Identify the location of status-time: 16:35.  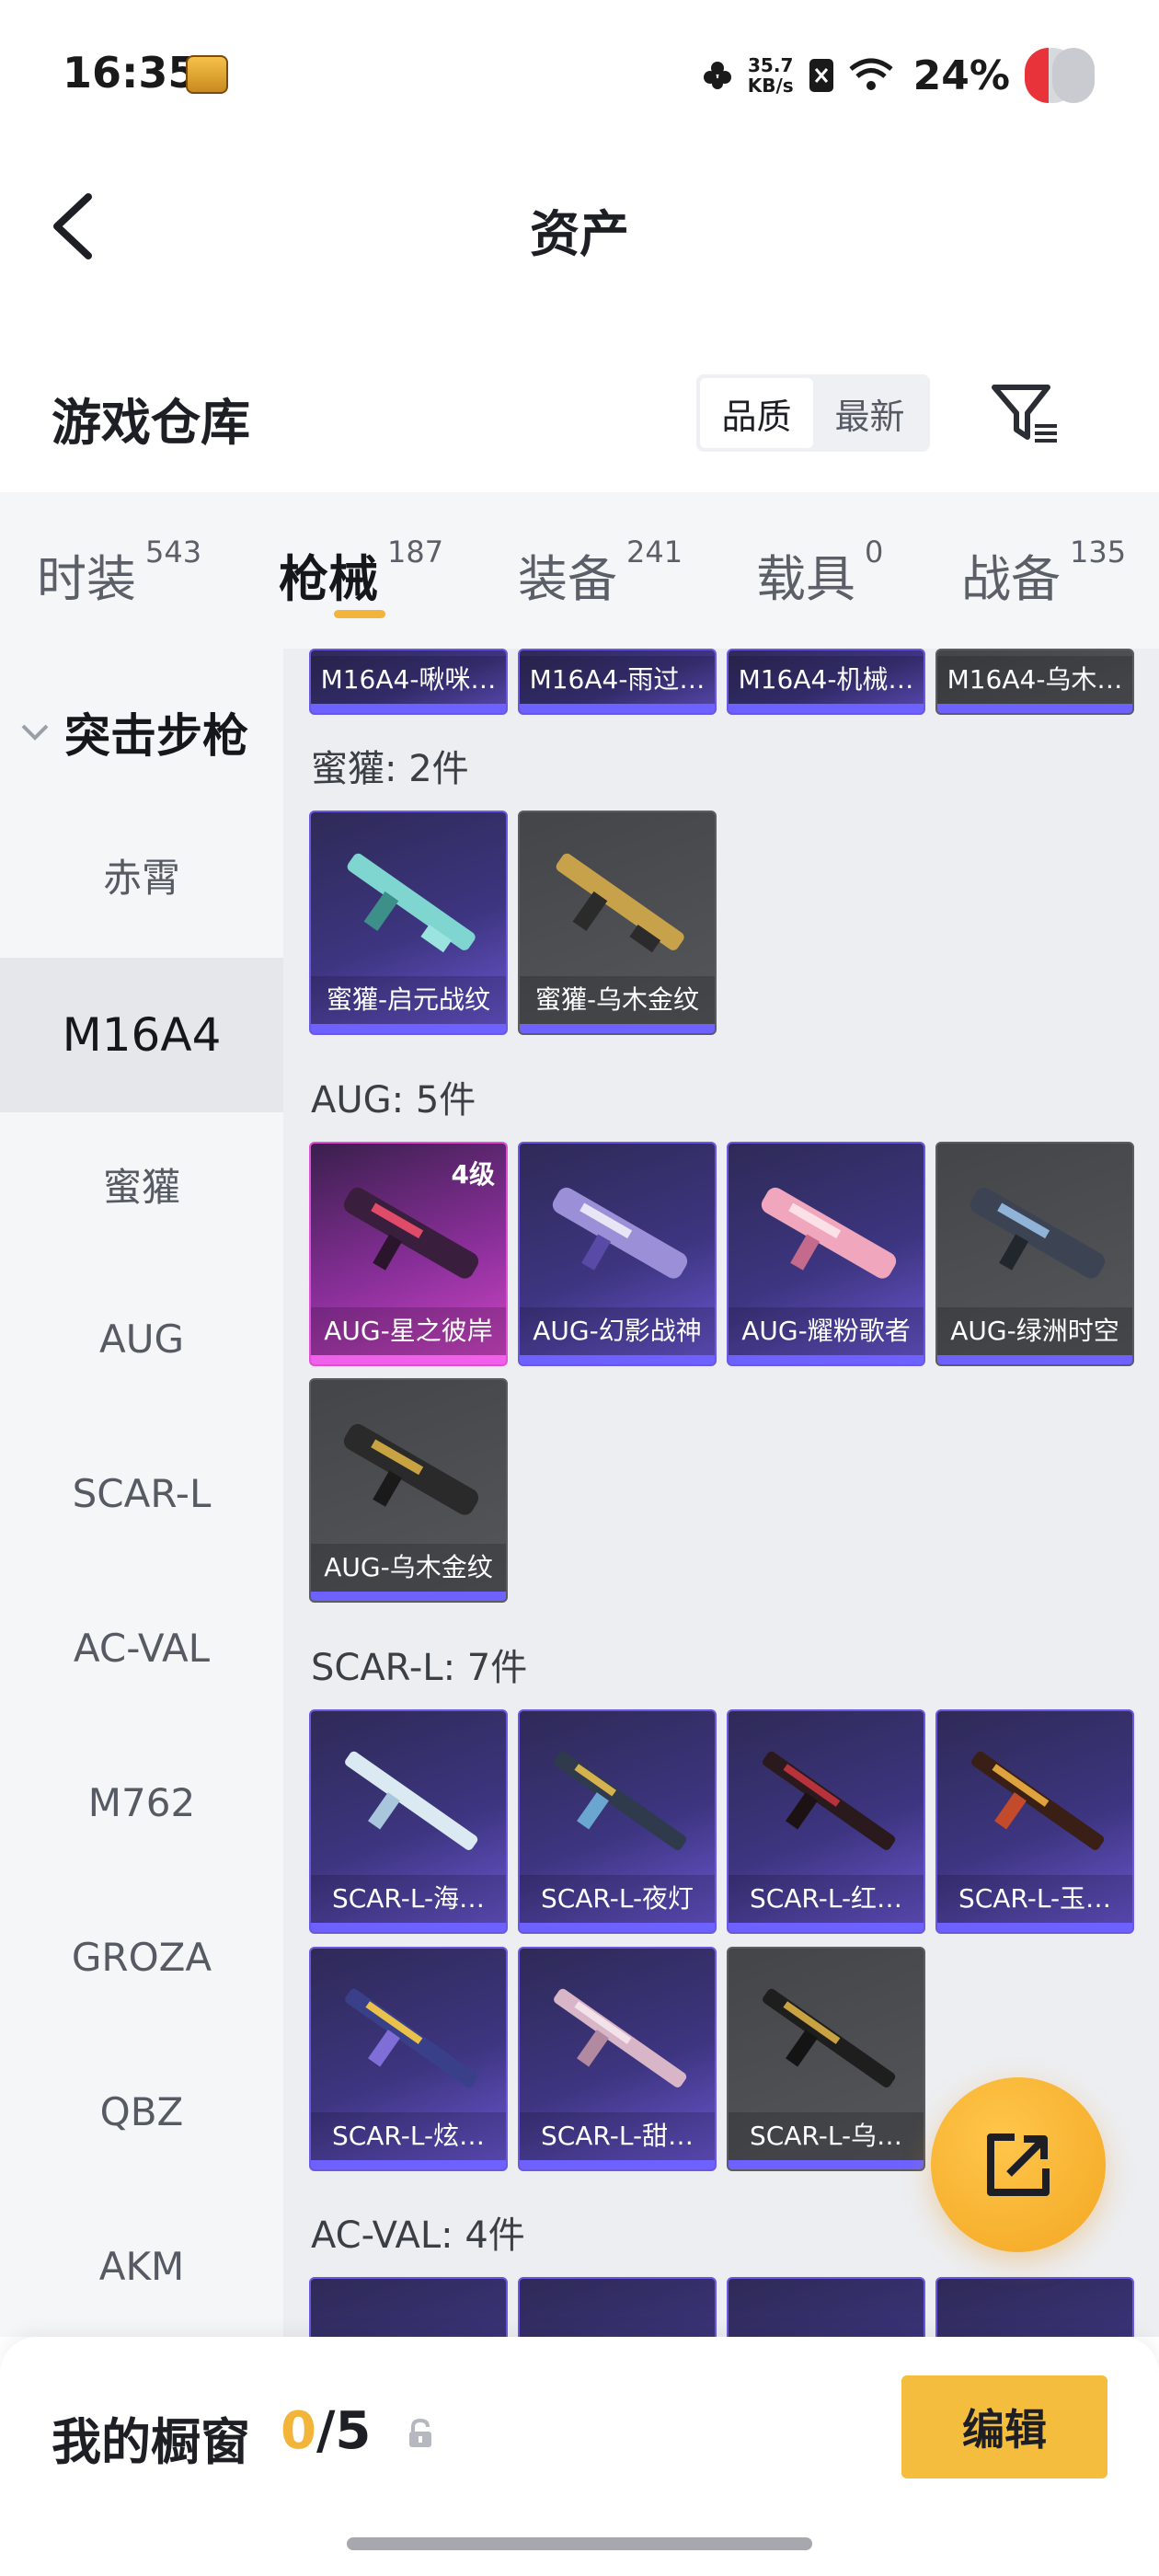
(130, 73).